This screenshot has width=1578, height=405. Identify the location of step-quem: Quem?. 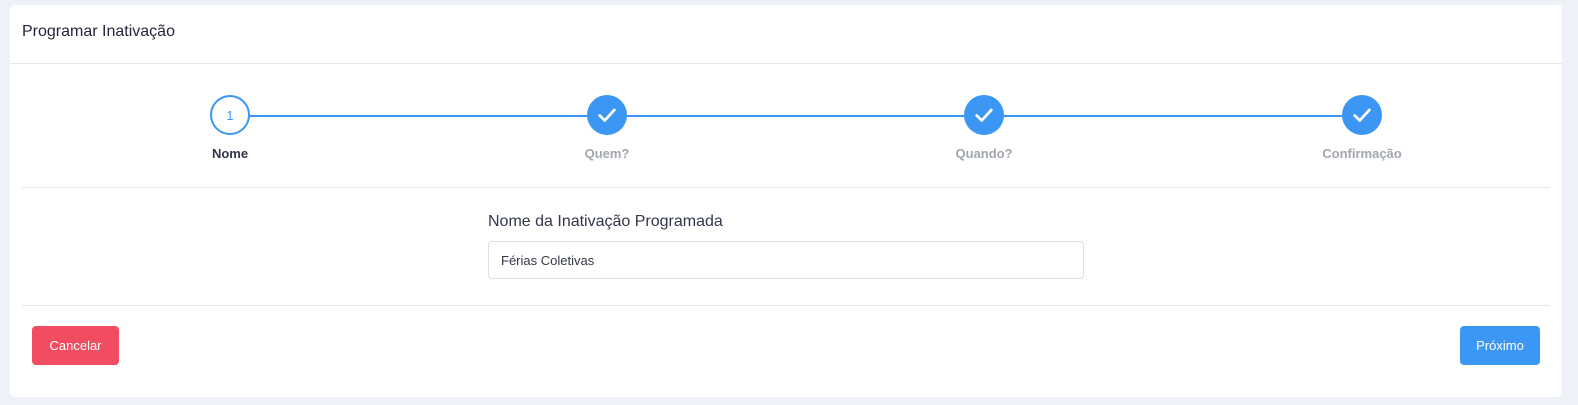
(607, 128).